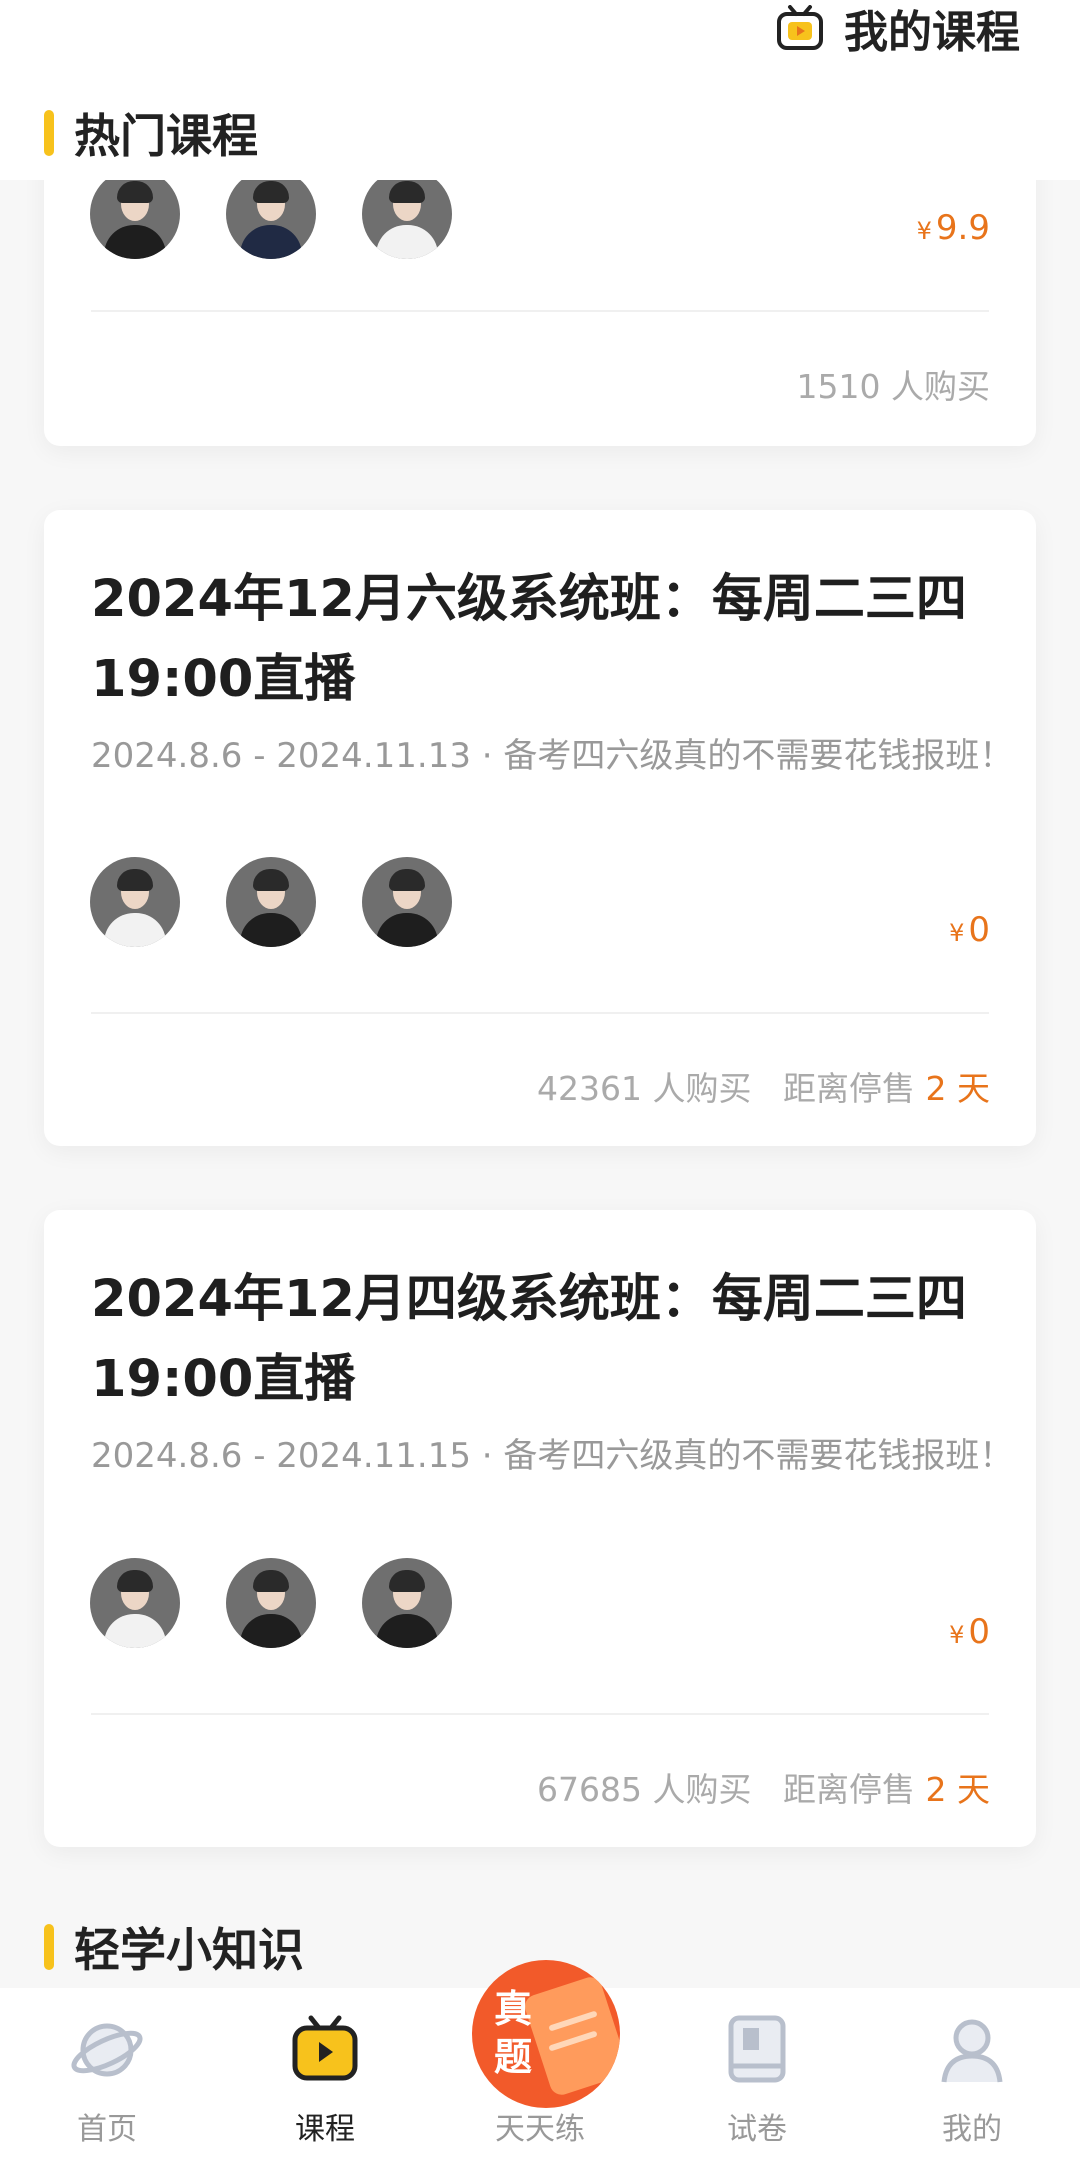 Image resolution: width=1080 pixels, height=2161 pixels. What do you see at coordinates (189, 1950) in the screenshot?
I see `knowledge-title: 轻学小知识` at bounding box center [189, 1950].